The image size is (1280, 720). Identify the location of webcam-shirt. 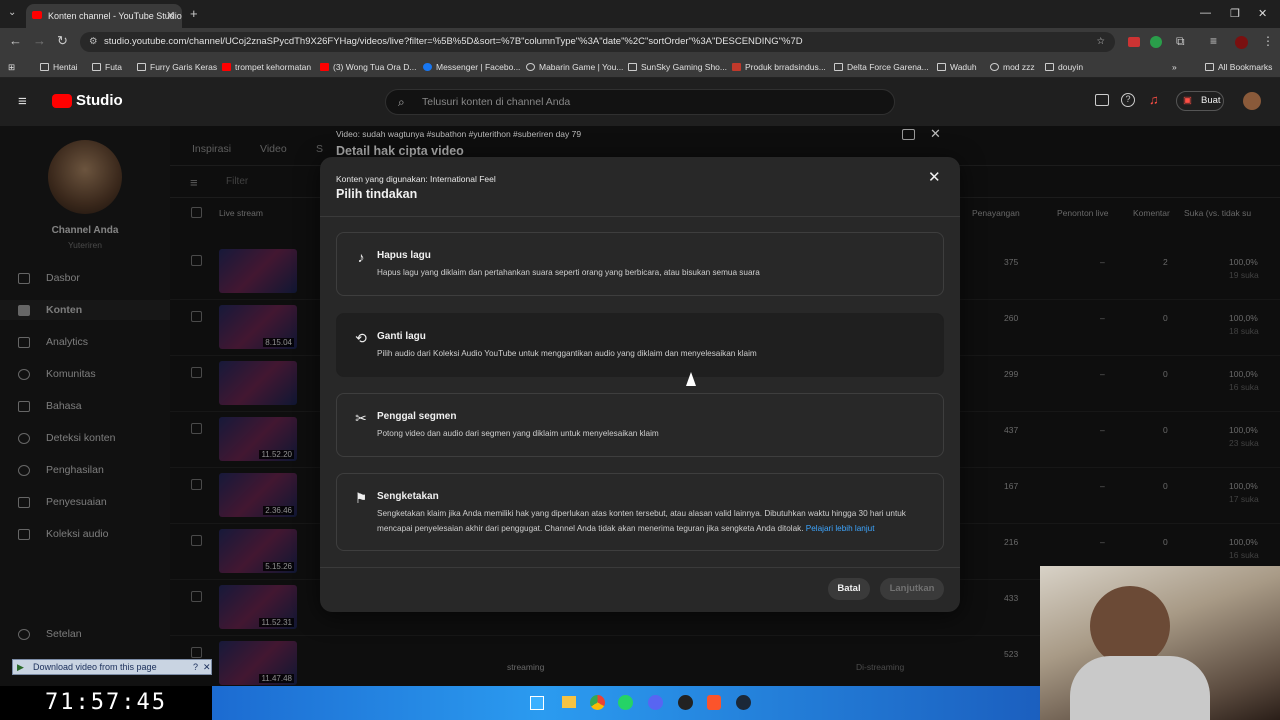
(1140, 688).